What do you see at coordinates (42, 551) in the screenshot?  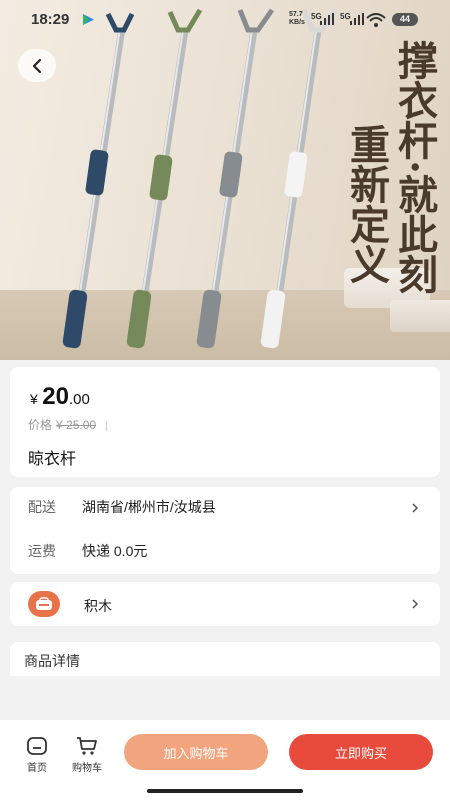 I see `shipping-fee-label: 运费` at bounding box center [42, 551].